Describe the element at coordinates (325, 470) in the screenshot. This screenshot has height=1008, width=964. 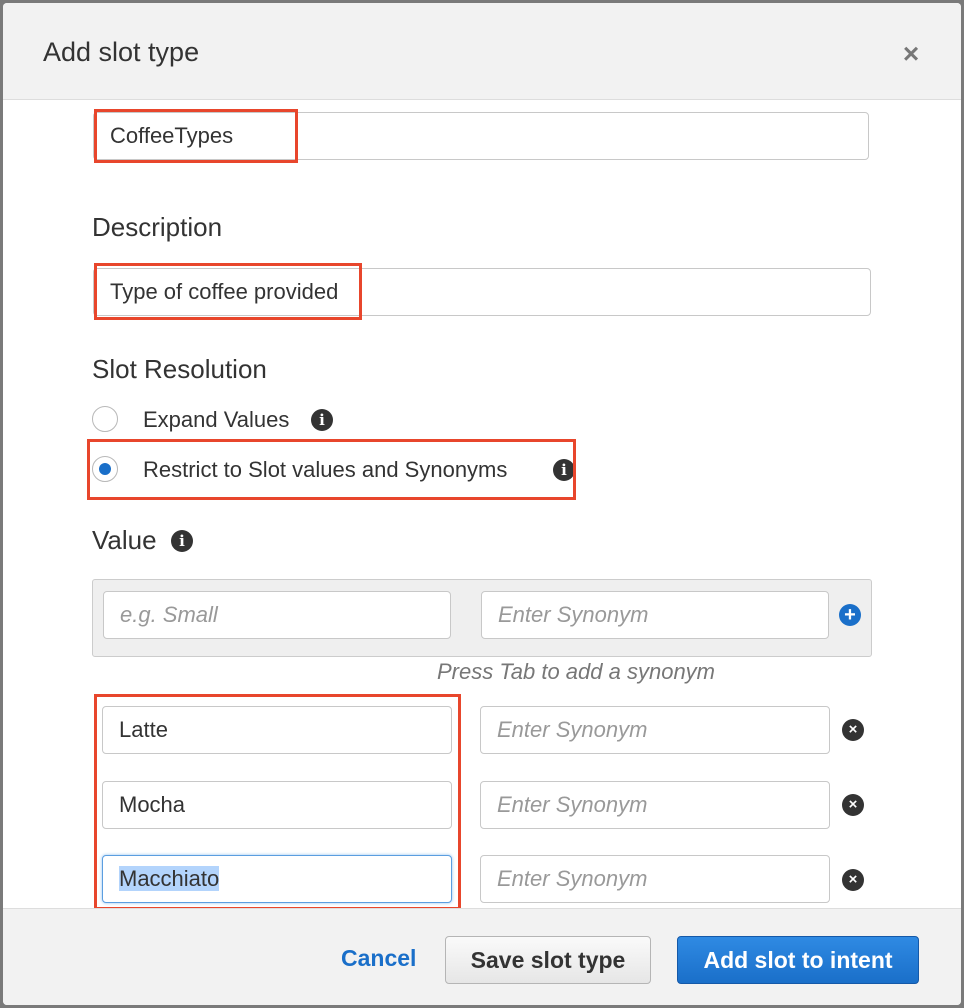
I see `restrict-values-label: Restrict to Slot values and Synonyms` at that location.